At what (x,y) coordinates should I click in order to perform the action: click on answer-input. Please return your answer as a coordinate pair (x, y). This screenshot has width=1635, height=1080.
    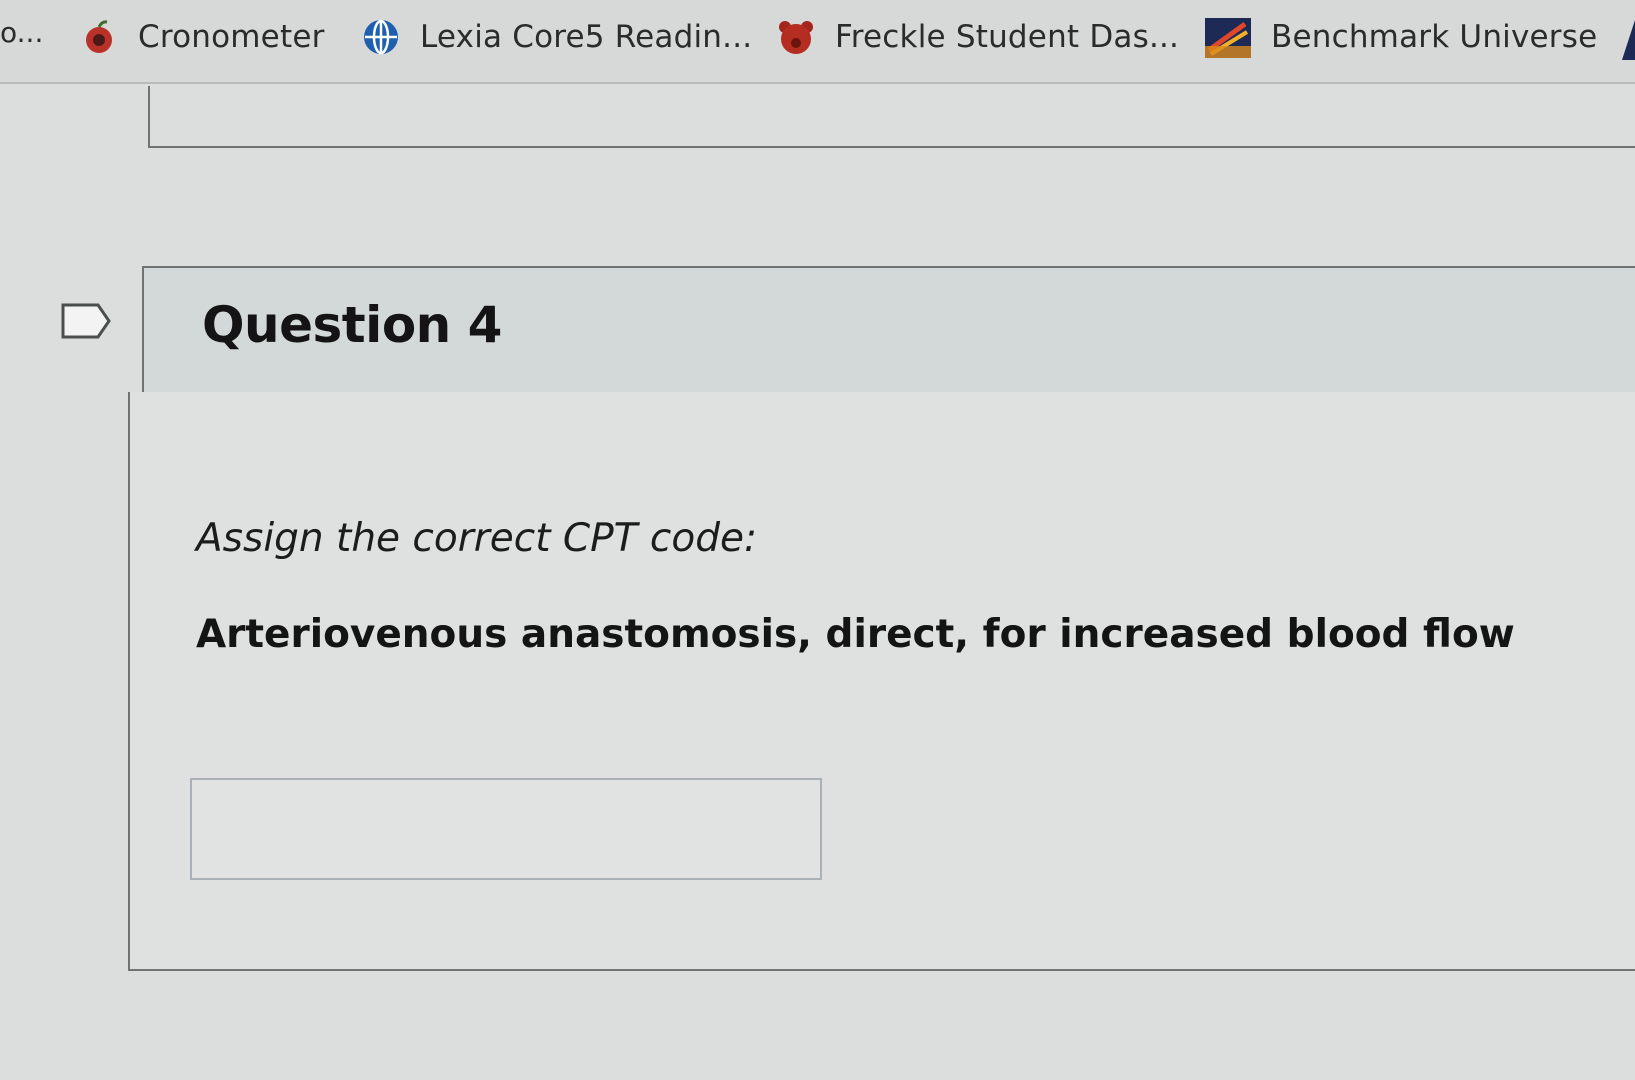
    Looking at the image, I should click on (506, 829).